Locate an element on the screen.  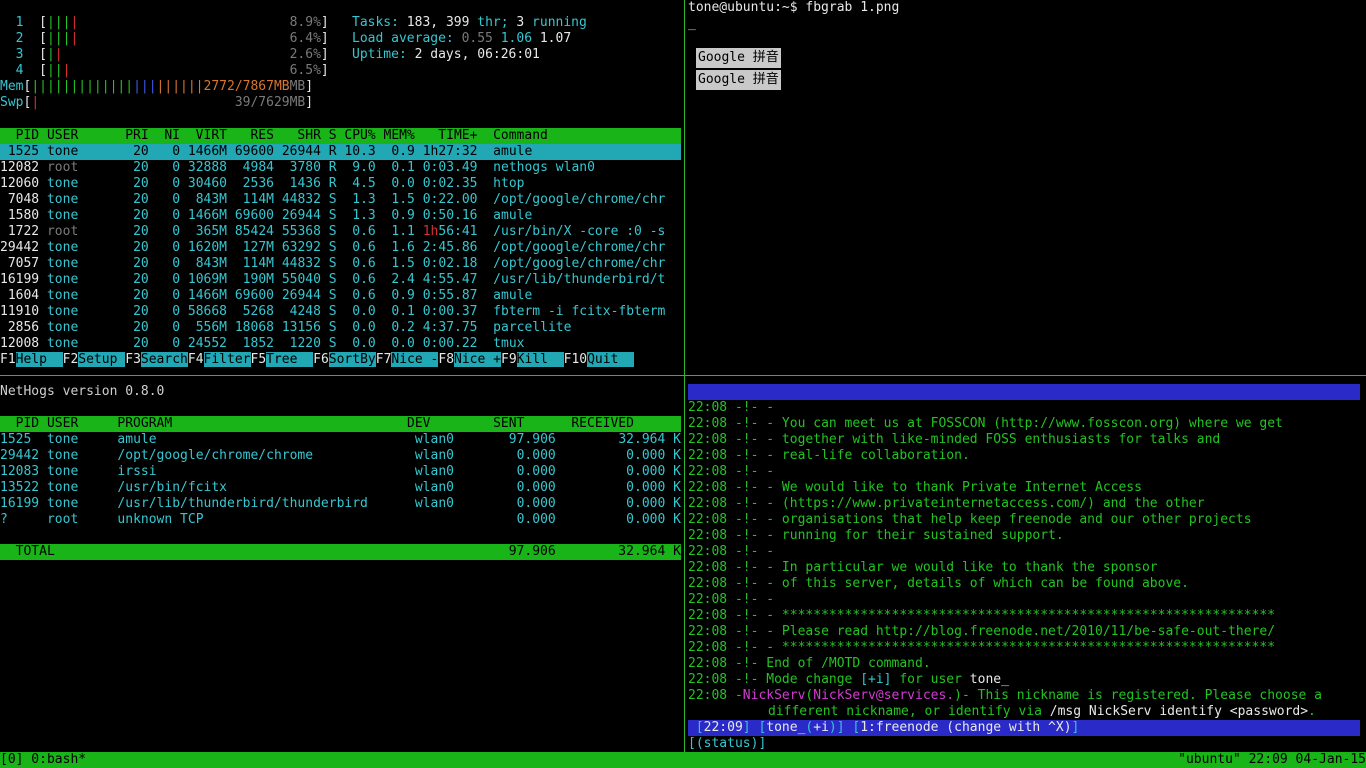
ime-indicator-2: Google 拼音 is located at coordinates (738, 80).